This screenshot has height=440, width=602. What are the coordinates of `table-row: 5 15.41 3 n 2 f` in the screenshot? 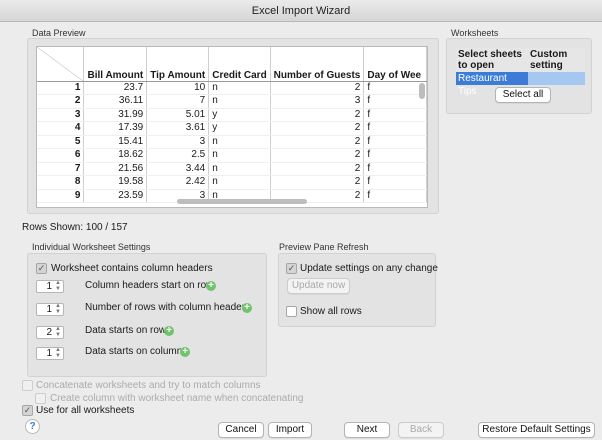 It's located at (232, 142).